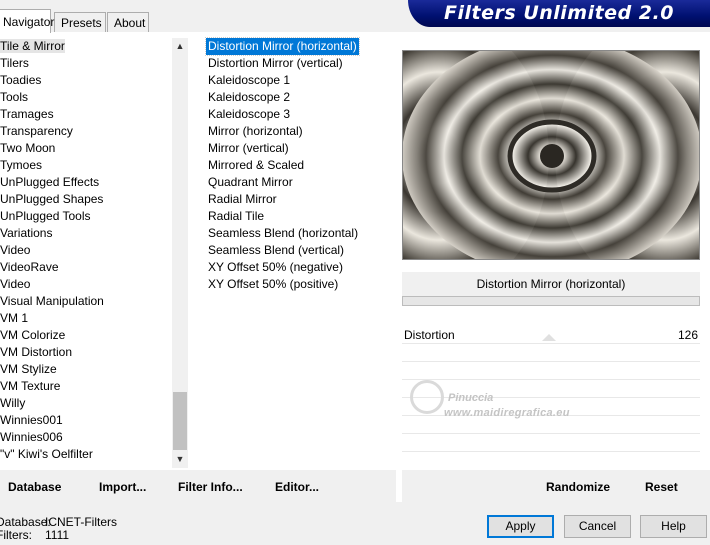 The image size is (710, 545). I want to click on filter-row: Distortion Mirror (vertical), so click(301, 63).